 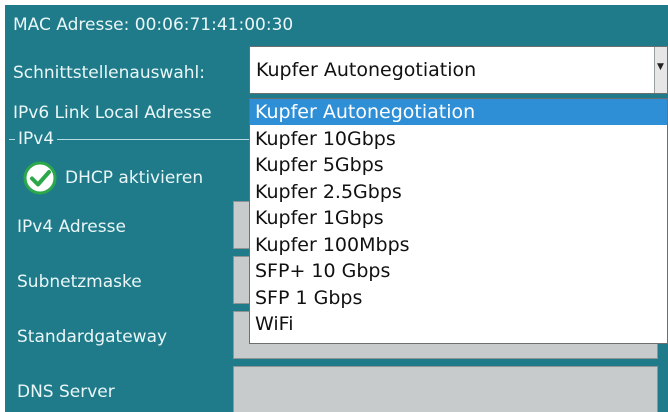 I want to click on interface-selection-label: Schnittstellenauswahl:, so click(x=109, y=73).